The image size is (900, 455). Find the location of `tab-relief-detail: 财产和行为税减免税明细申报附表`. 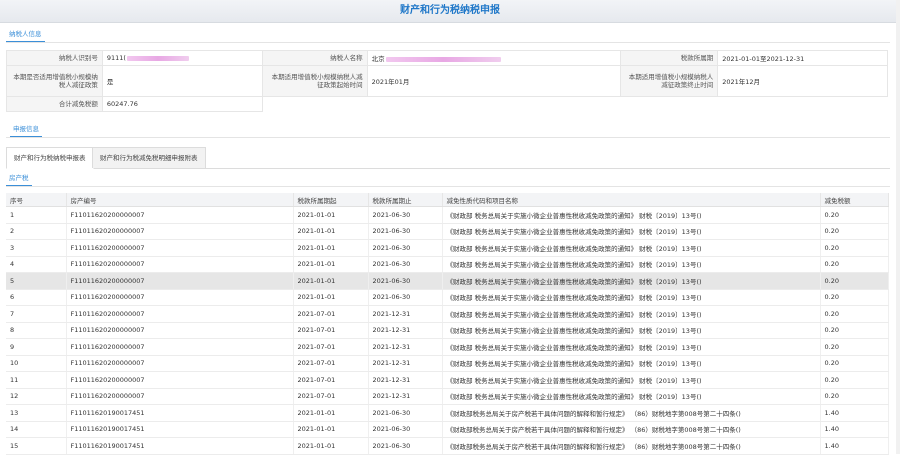

tab-relief-detail: 财产和行为税减免税明细申报附表 is located at coordinates (149, 157).